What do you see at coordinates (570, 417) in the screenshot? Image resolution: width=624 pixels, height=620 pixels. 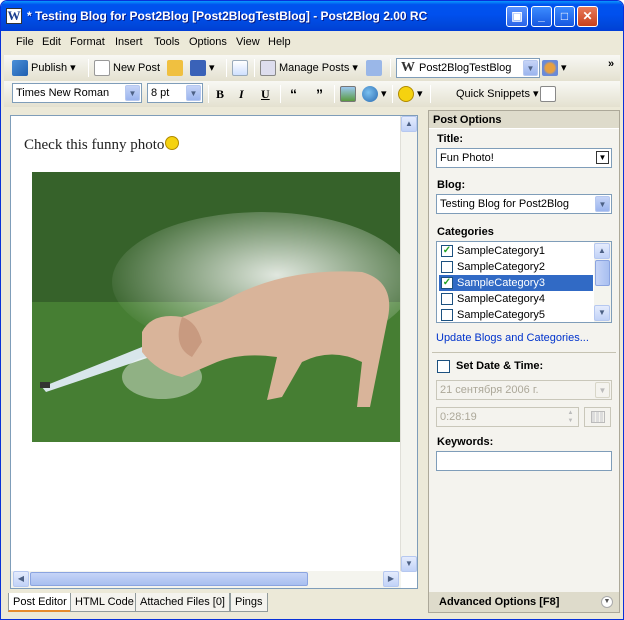 I see `spinner-icon: ▲ ▼` at bounding box center [570, 417].